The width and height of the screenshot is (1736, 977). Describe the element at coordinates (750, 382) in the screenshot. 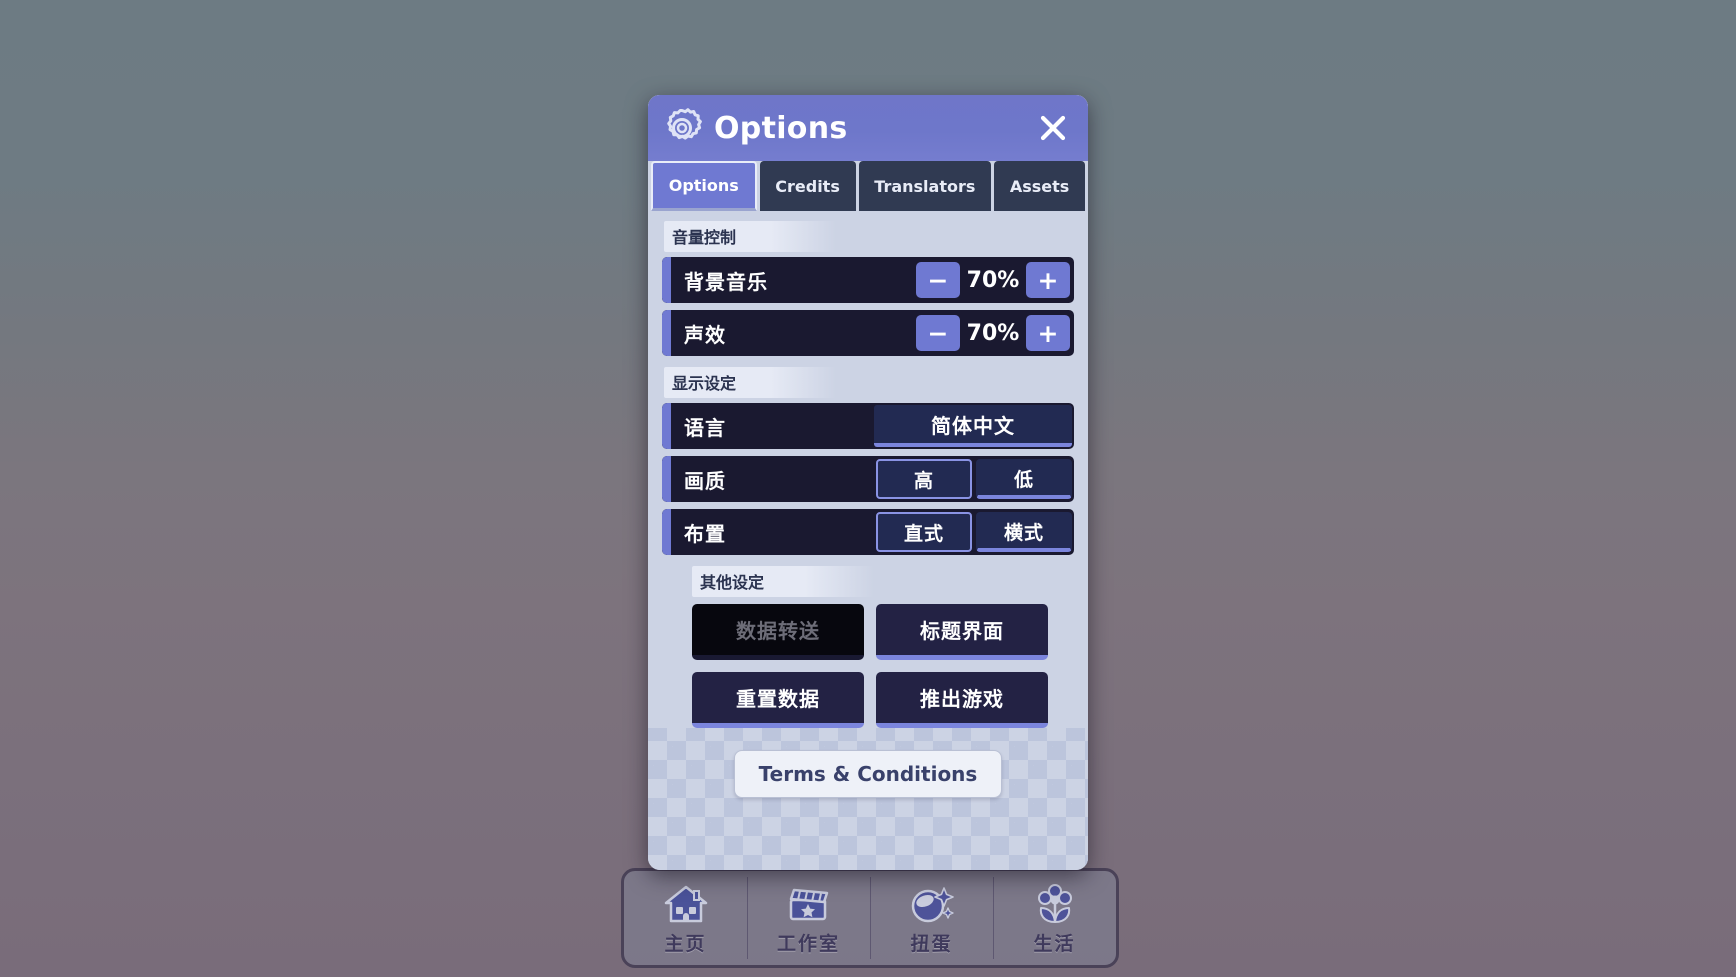

I see `section-header-display: 显示设定` at that location.